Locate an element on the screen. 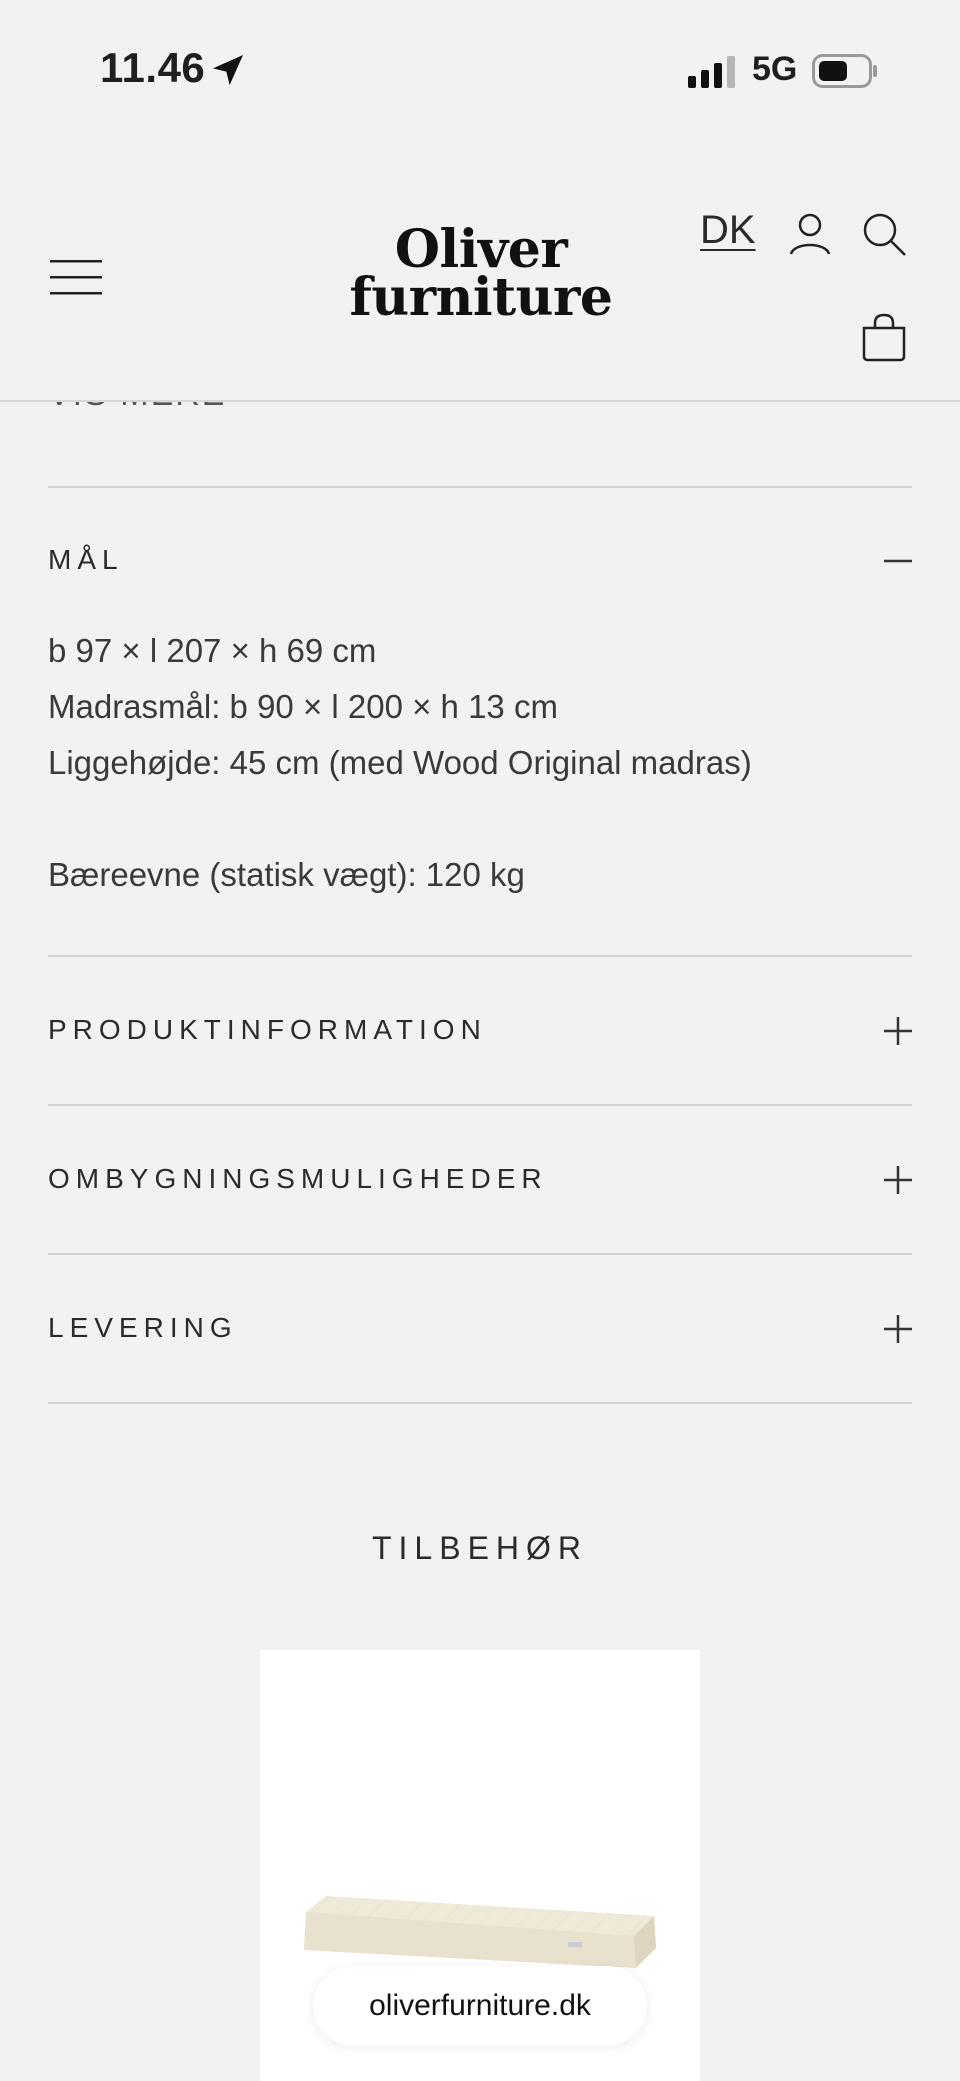 The width and height of the screenshot is (960, 2081). accessories-heading: TILBEHØR is located at coordinates (480, 1548).